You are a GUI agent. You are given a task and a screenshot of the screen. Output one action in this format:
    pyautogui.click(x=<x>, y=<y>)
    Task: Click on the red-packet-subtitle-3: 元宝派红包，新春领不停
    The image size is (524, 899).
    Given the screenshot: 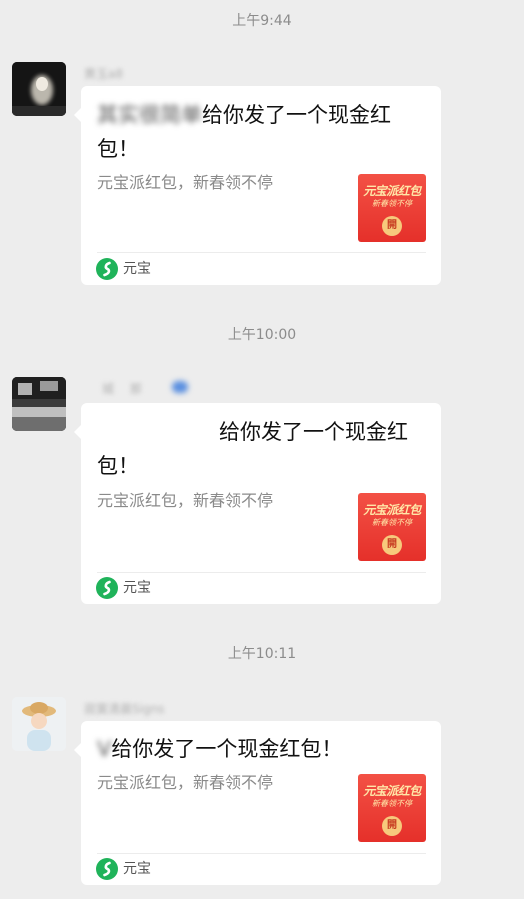 What is the action you would take?
    pyautogui.click(x=185, y=782)
    